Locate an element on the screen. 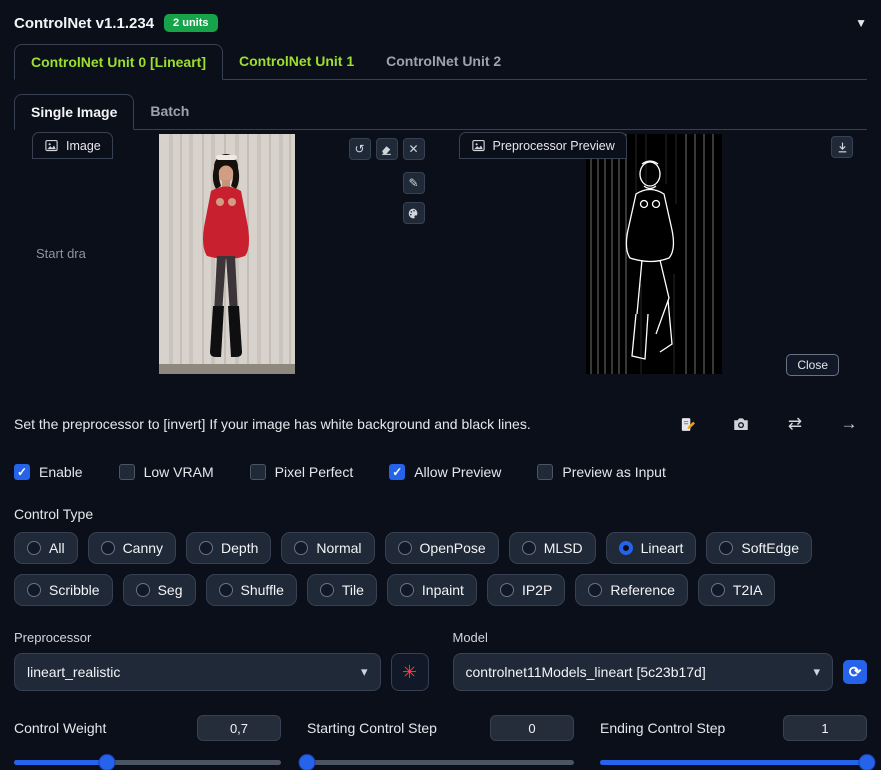 This screenshot has width=881, height=770. preview-lineart-graphic is located at coordinates (653, 254).